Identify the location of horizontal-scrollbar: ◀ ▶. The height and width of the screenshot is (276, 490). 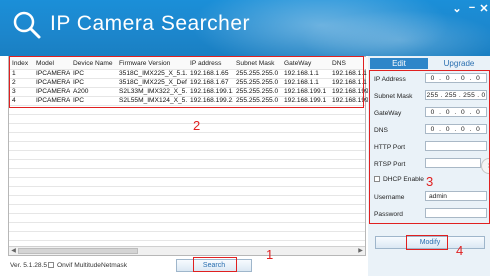
(187, 250).